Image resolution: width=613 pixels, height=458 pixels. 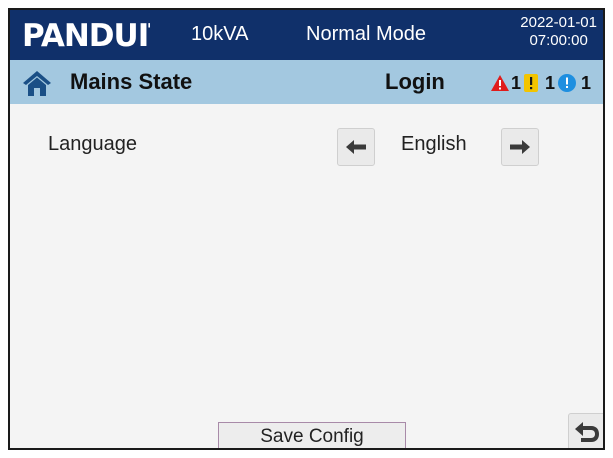 What do you see at coordinates (516, 82) in the screenshot?
I see `critical-alarm-count: 1` at bounding box center [516, 82].